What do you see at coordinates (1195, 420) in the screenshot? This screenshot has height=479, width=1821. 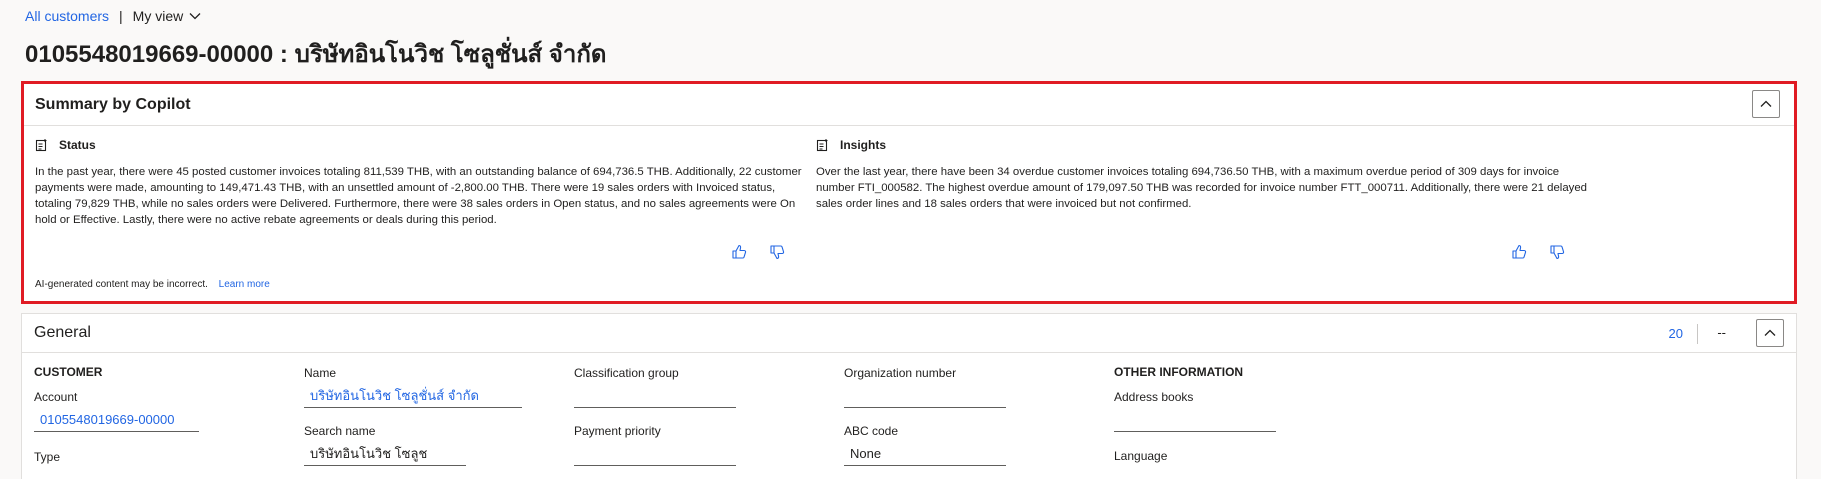 I see `address-books-input` at bounding box center [1195, 420].